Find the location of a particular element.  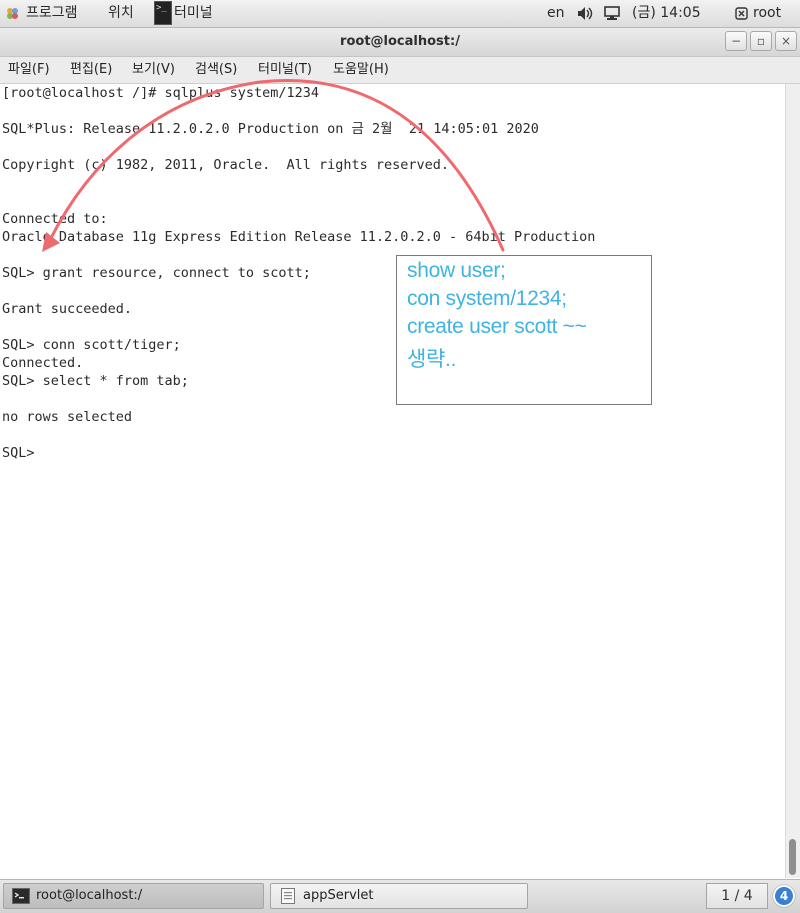

terminal-line: Grant succeeded. is located at coordinates (67, 309).